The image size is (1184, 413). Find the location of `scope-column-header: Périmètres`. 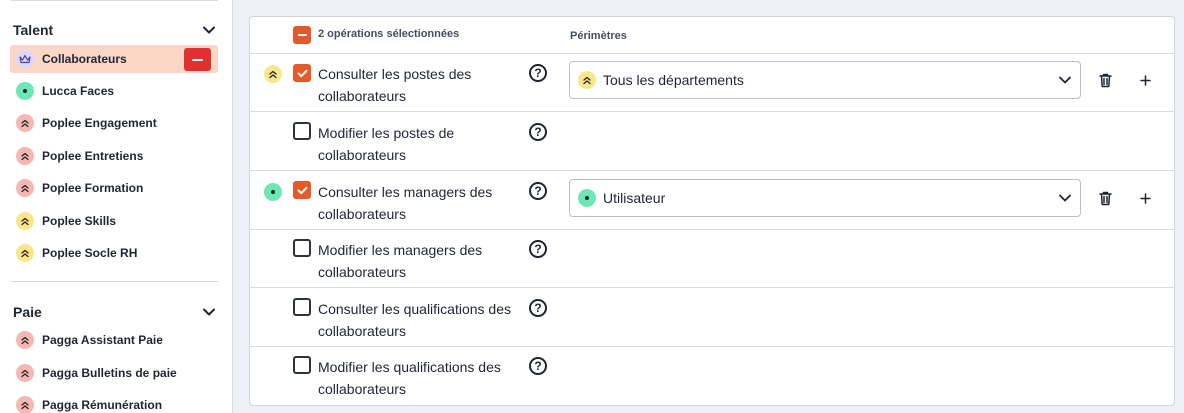

scope-column-header: Périmètres is located at coordinates (598, 36).